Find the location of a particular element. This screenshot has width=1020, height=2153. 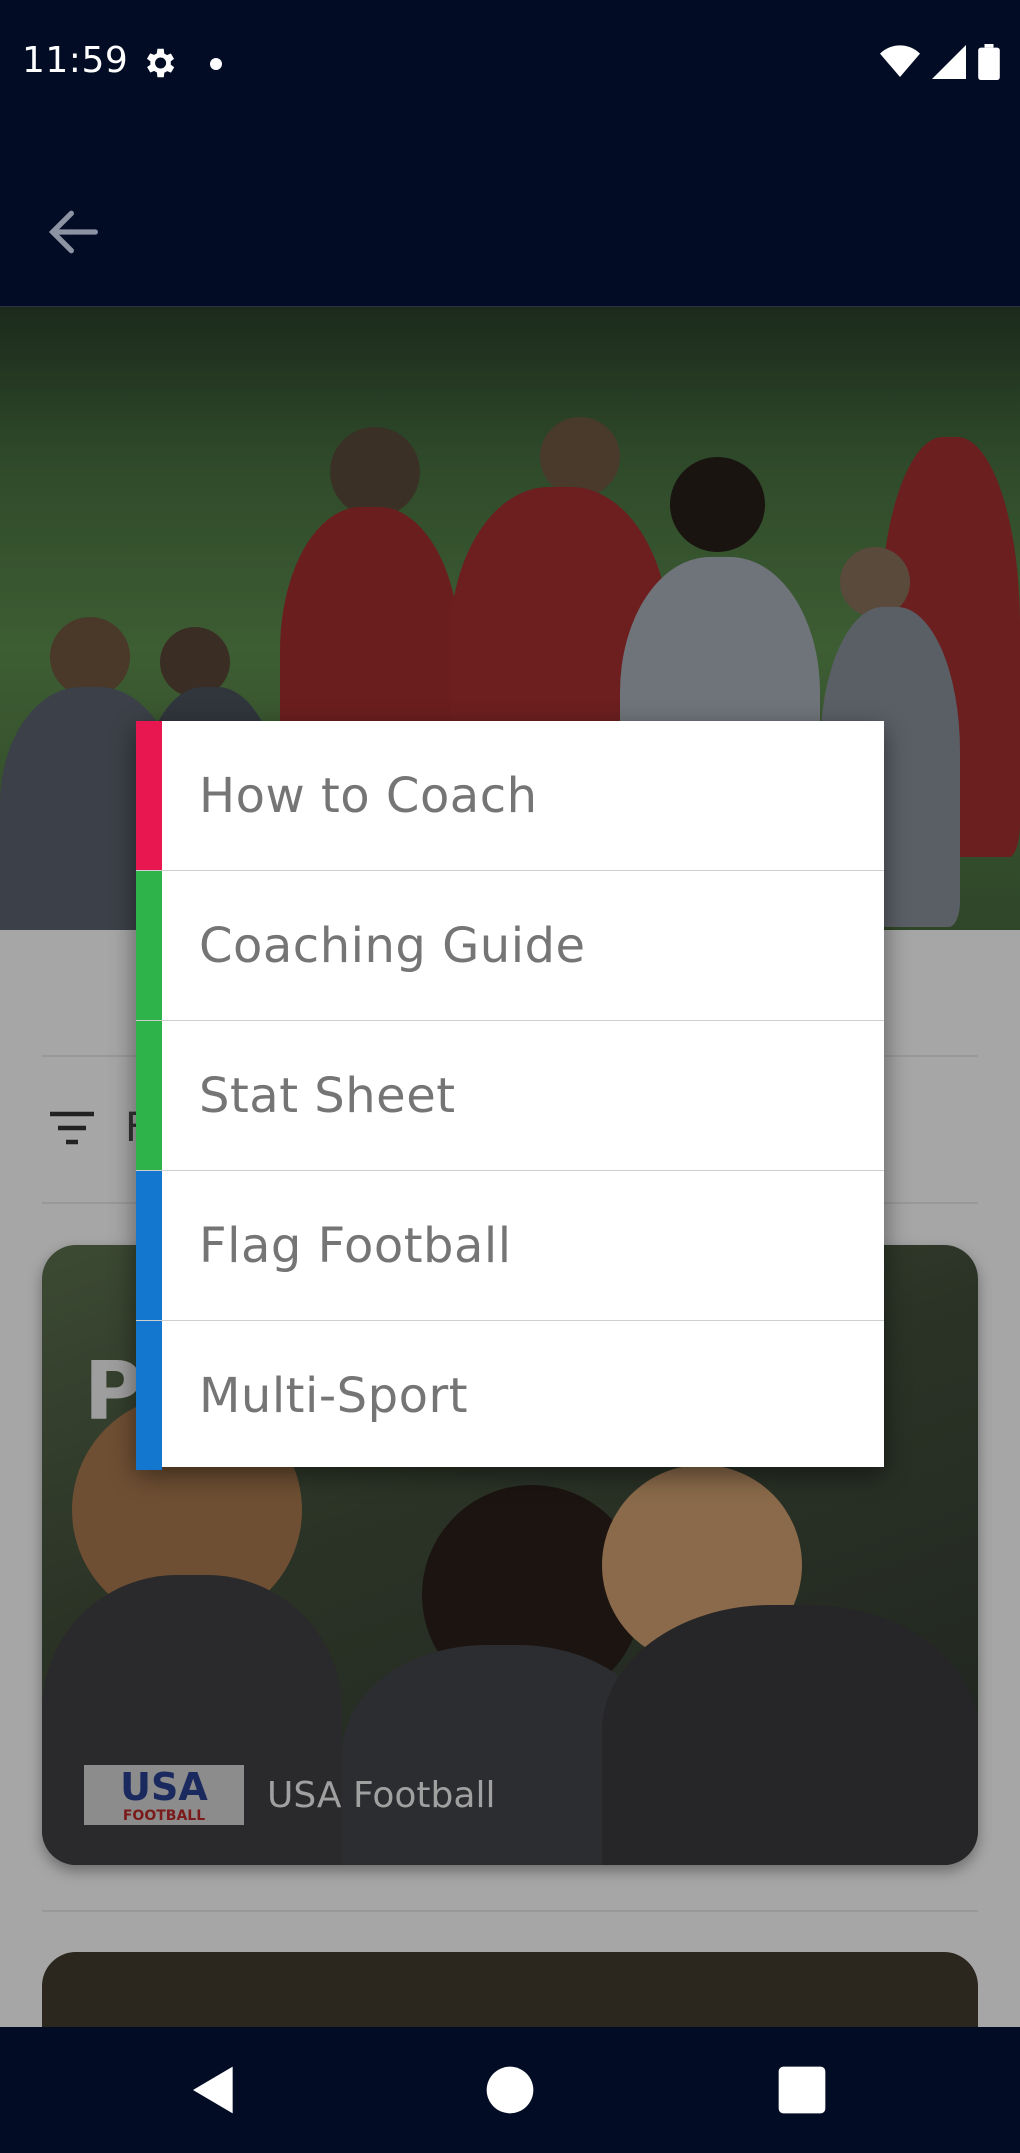

menu-item-label: Multi-Sport is located at coordinates (334, 1395).